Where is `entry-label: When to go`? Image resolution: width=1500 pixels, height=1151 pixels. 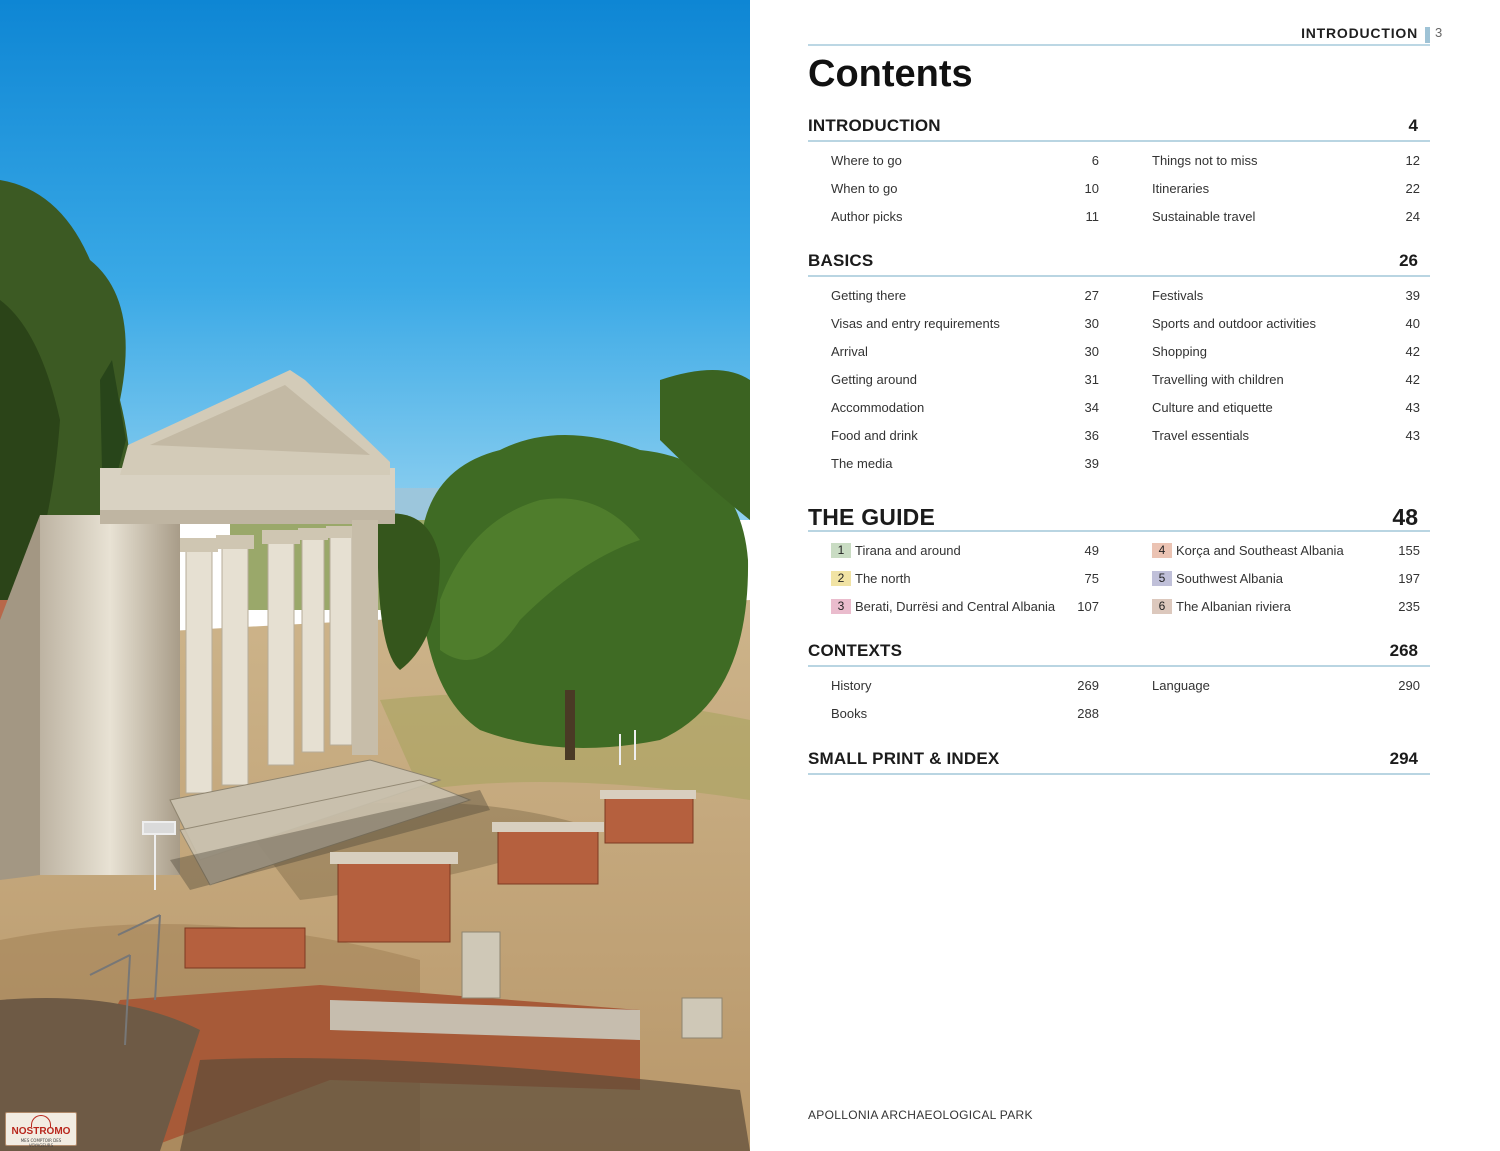 entry-label: When to go is located at coordinates (864, 188).